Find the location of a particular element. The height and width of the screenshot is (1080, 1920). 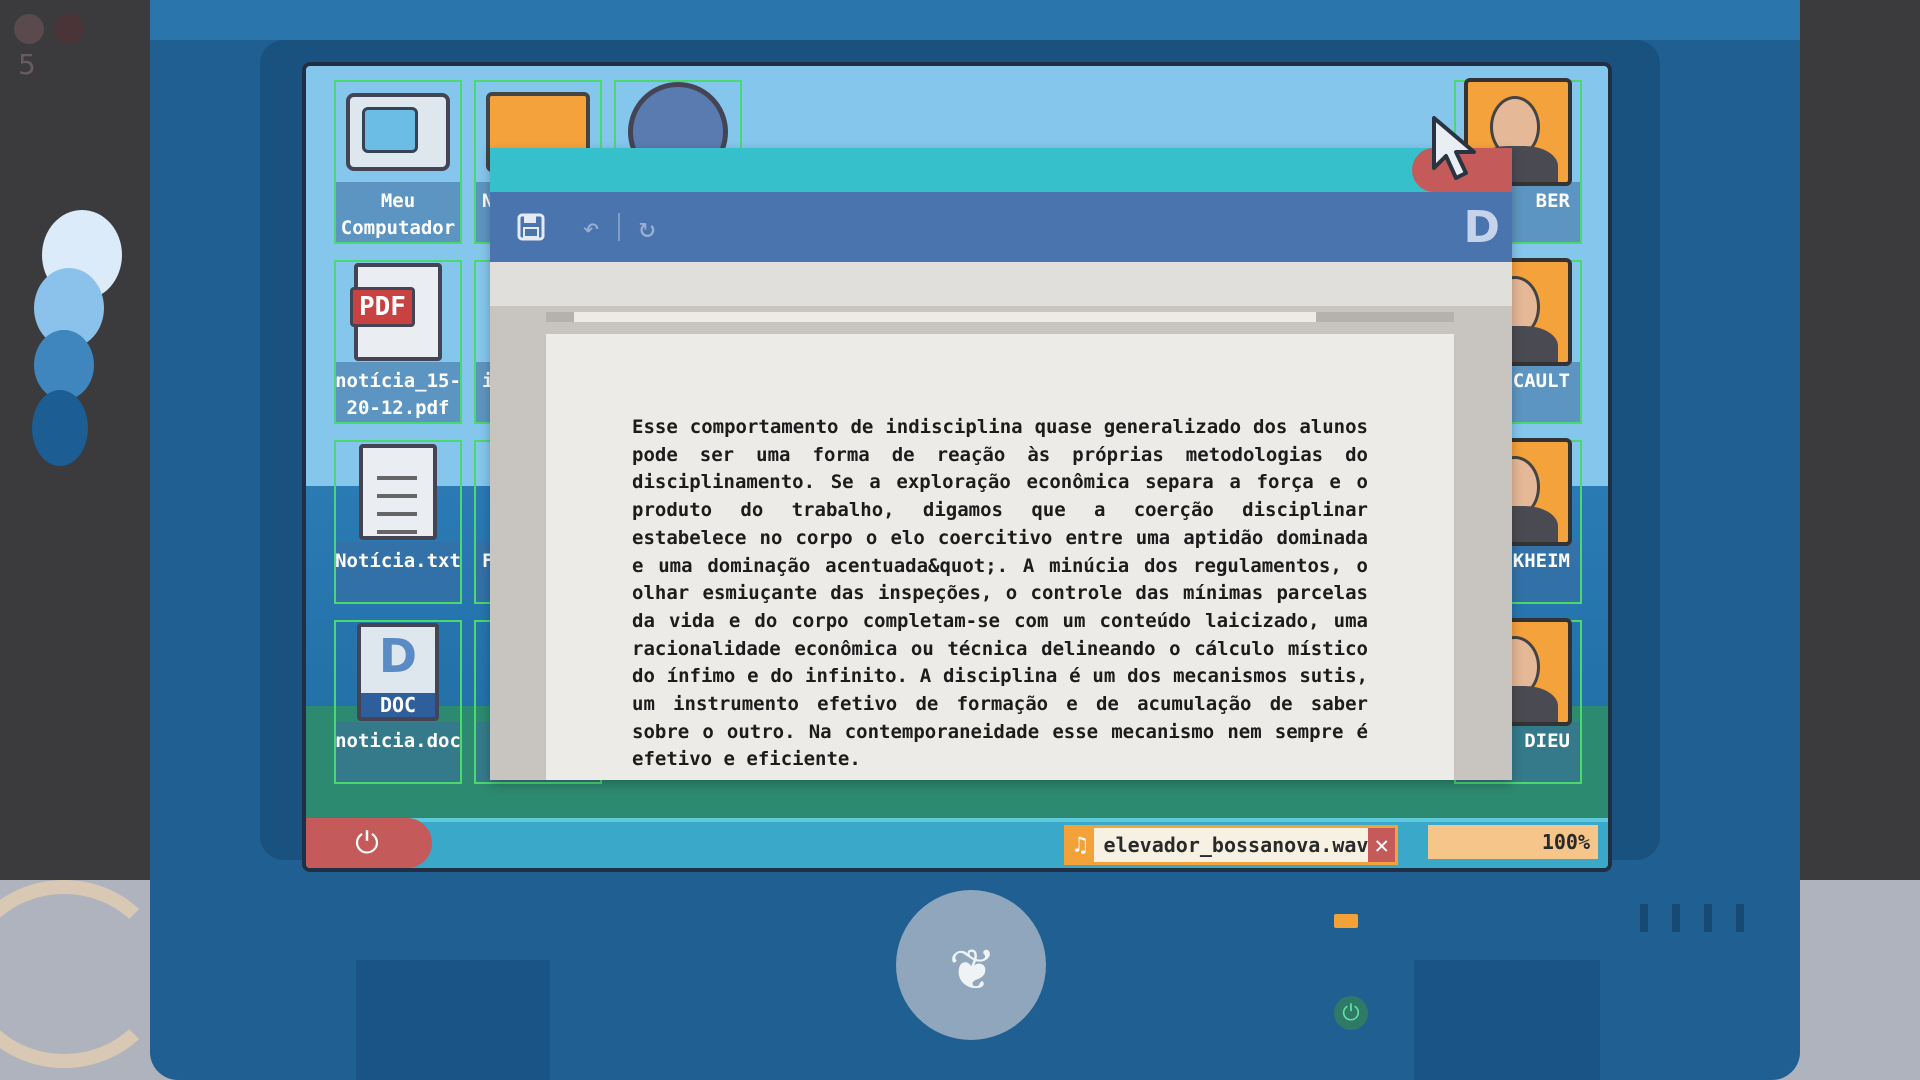

paint-blob is located at coordinates (60, 428).